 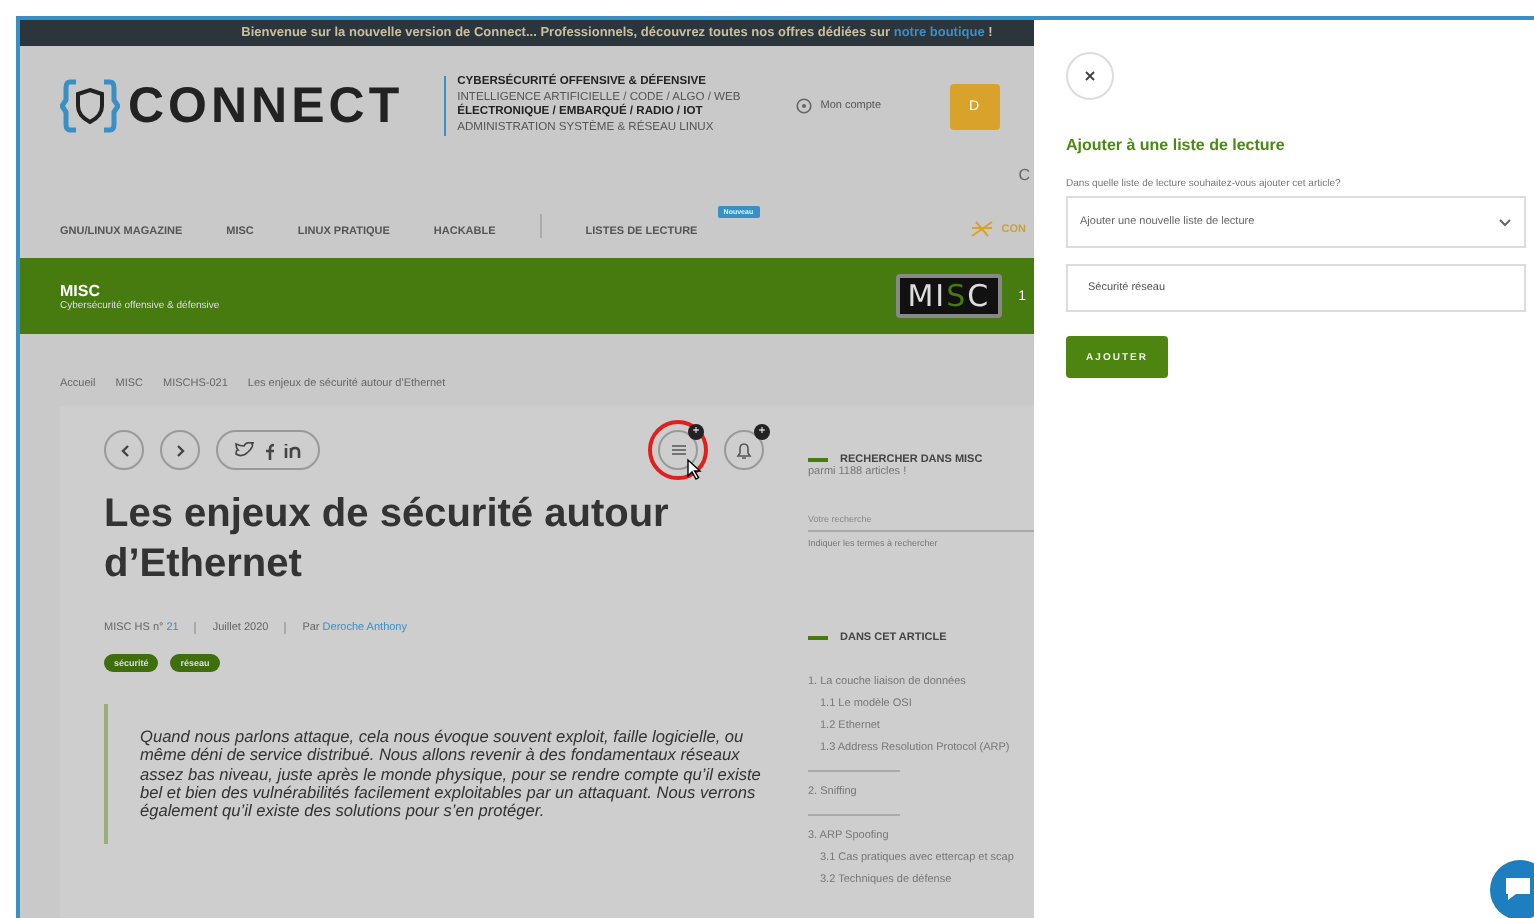 What do you see at coordinates (804, 106) in the screenshot?
I see `user-icon` at bounding box center [804, 106].